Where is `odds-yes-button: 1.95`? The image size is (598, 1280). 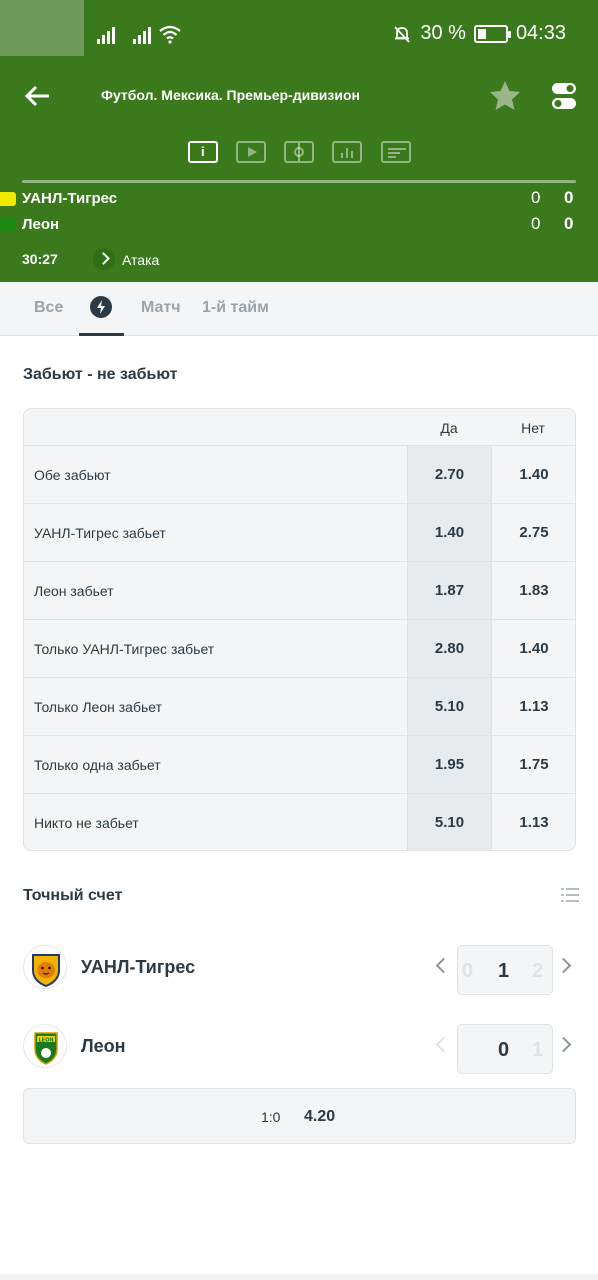 odds-yes-button: 1.95 is located at coordinates (449, 764).